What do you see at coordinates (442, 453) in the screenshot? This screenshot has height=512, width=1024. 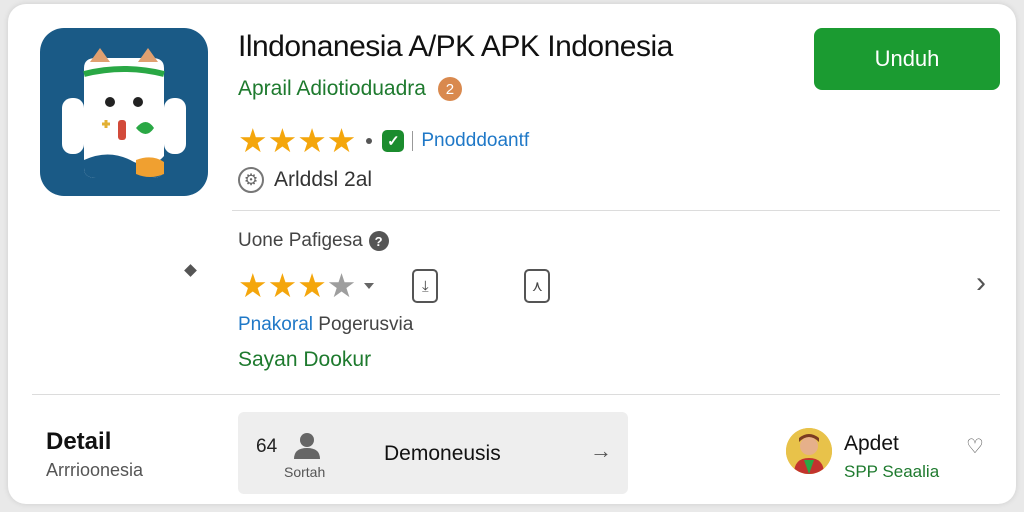 I see `chip-text: Demoneusis` at bounding box center [442, 453].